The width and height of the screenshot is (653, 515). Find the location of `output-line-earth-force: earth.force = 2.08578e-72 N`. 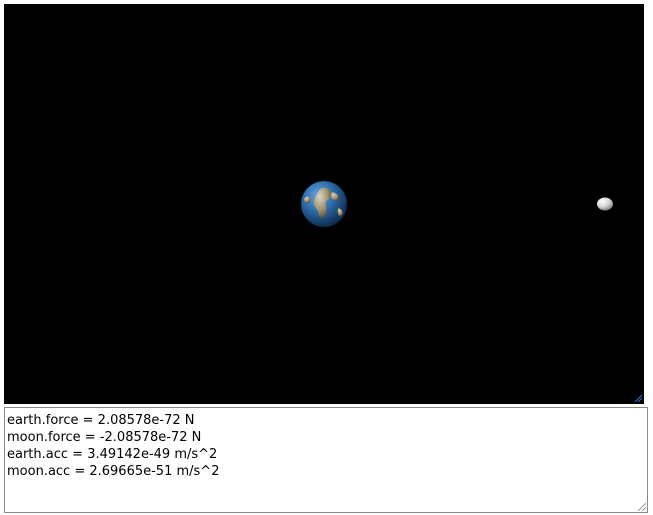

output-line-earth-force: earth.force = 2.08578e-72 N is located at coordinates (101, 420).